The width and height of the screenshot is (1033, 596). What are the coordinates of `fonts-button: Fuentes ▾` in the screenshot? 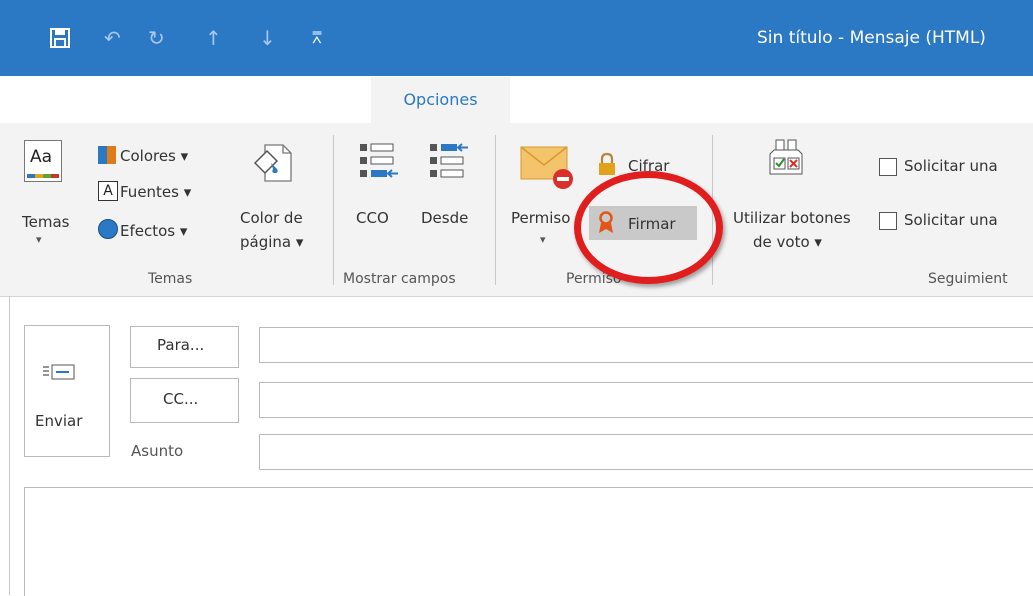 It's located at (155, 192).